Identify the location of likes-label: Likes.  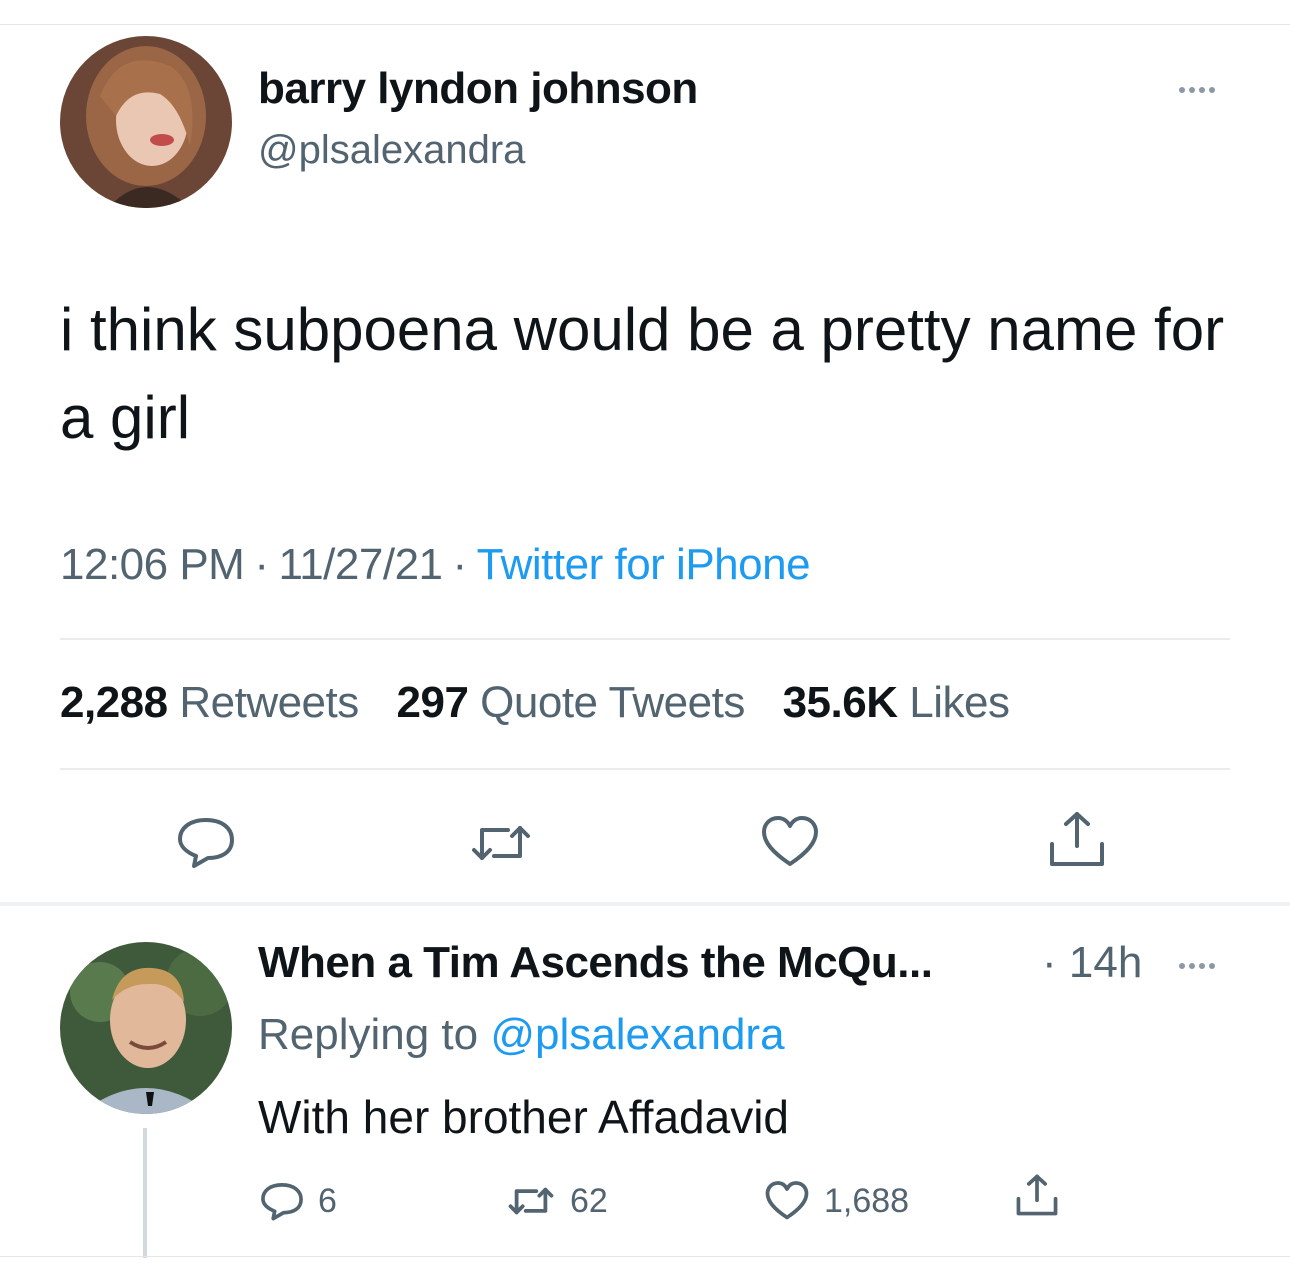
(959, 702).